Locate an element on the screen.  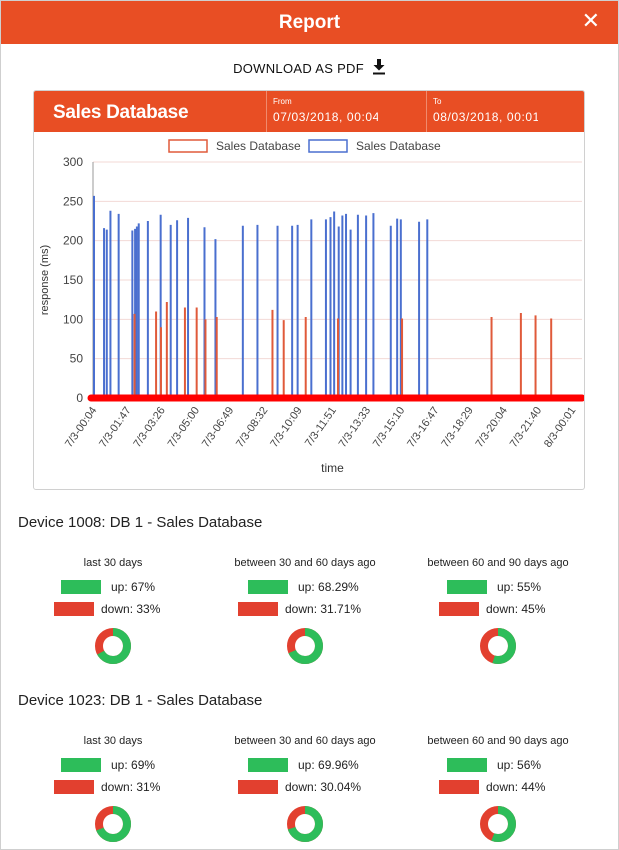
x-tick-label: 7/3-05:00 is located at coordinates (184, 427).